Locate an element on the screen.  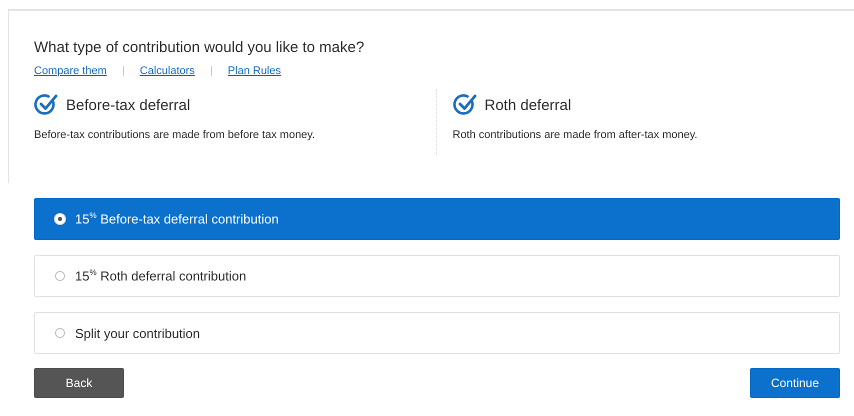
question-heading: What type of contribution would you like to make? is located at coordinates (200, 47).